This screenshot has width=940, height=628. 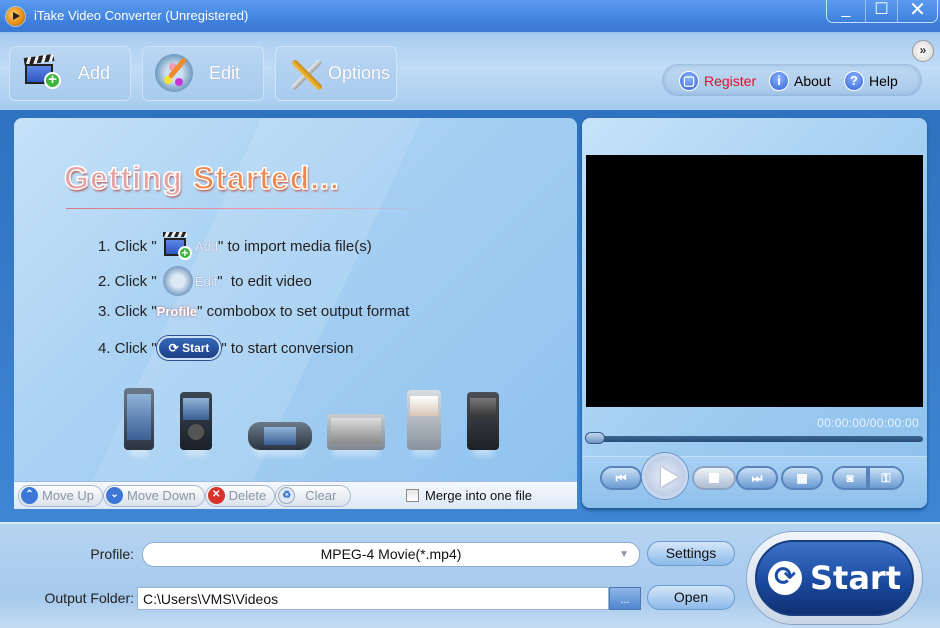 I want to click on media-player-icon, so click(x=356, y=432).